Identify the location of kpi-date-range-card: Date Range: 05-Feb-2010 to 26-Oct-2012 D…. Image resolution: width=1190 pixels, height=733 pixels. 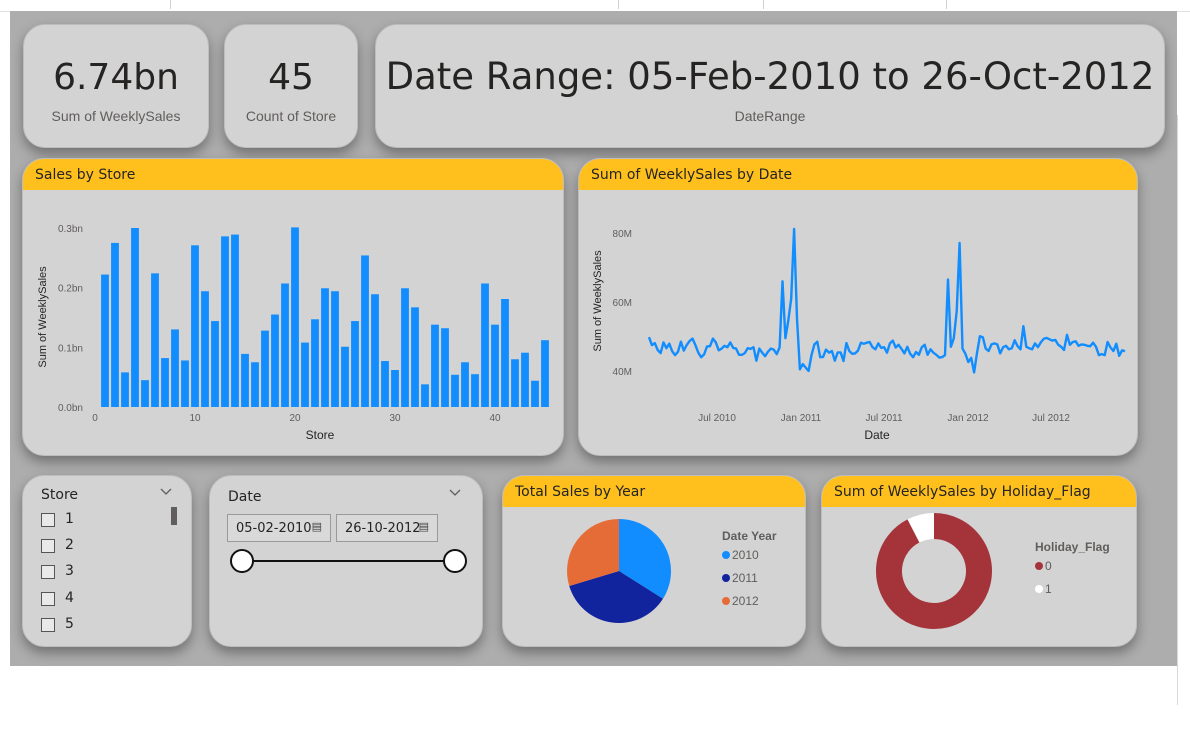
(770, 86).